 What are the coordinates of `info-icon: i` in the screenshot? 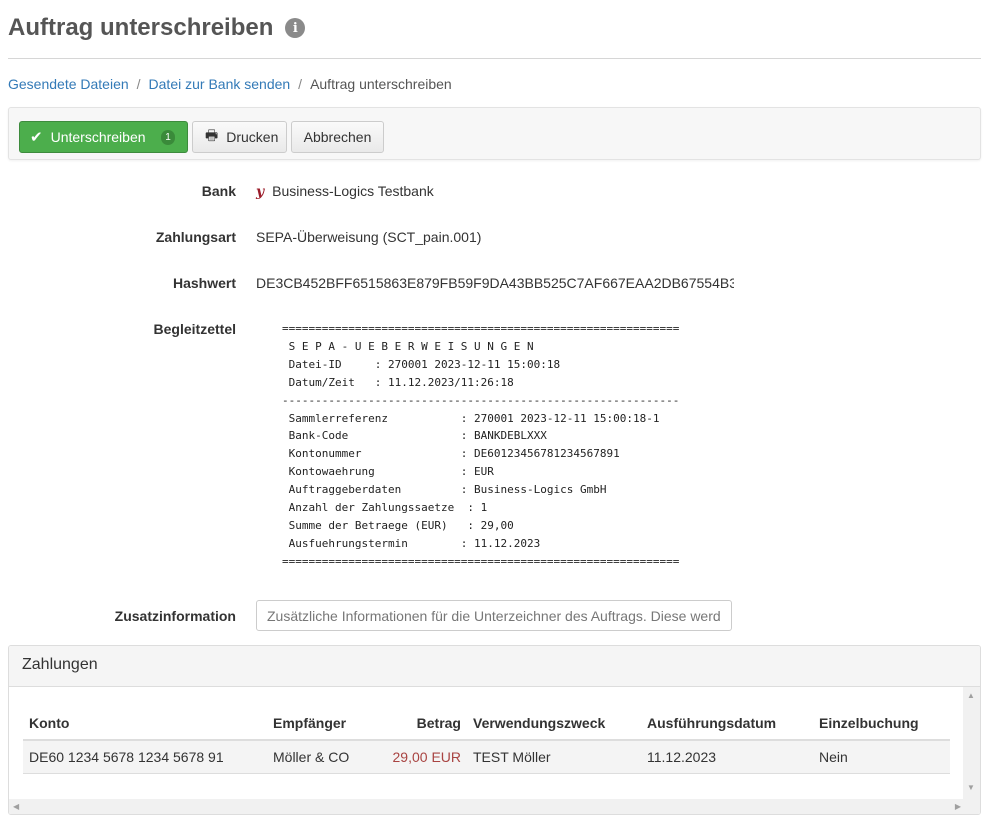 It's located at (295, 28).